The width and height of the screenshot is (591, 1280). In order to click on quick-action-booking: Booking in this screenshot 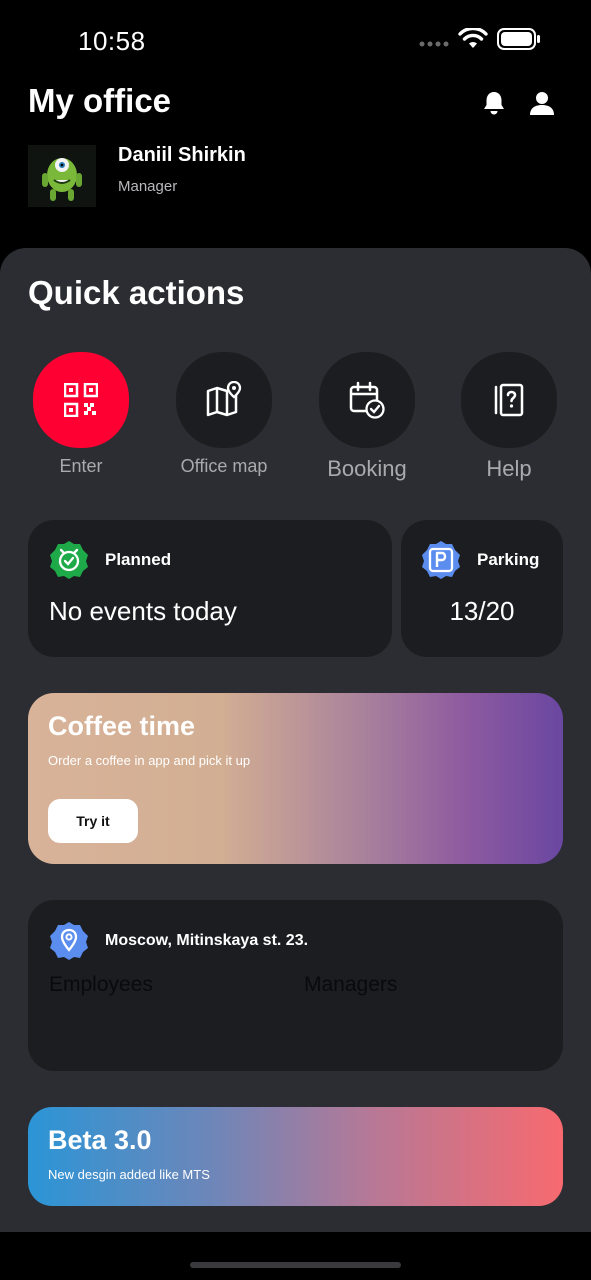, I will do `click(367, 416)`.